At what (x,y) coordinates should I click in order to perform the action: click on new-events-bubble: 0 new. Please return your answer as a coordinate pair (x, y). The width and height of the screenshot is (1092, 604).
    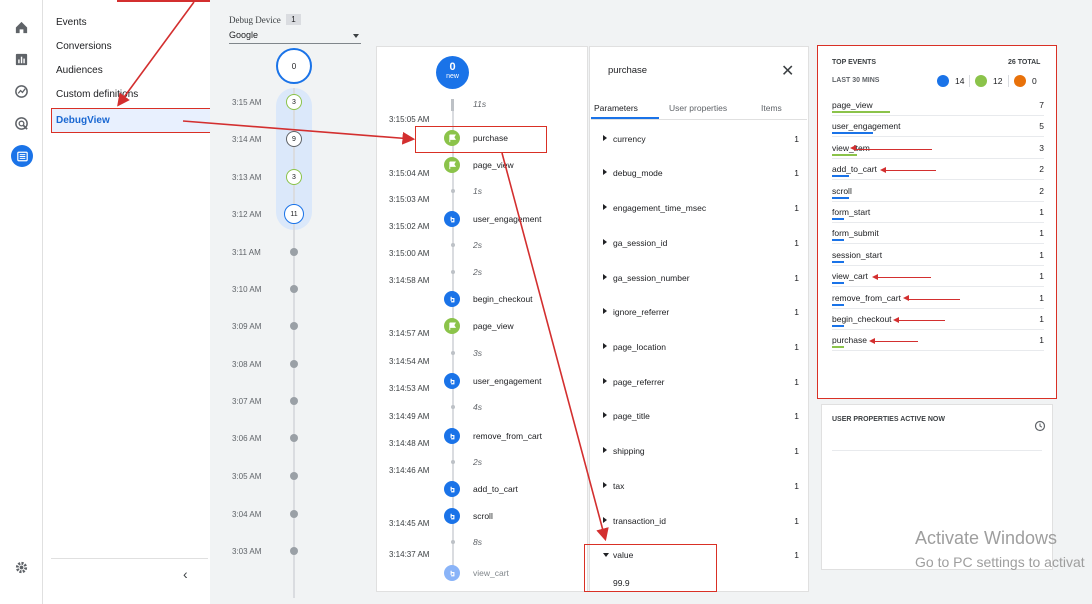
    Looking at the image, I should click on (452, 72).